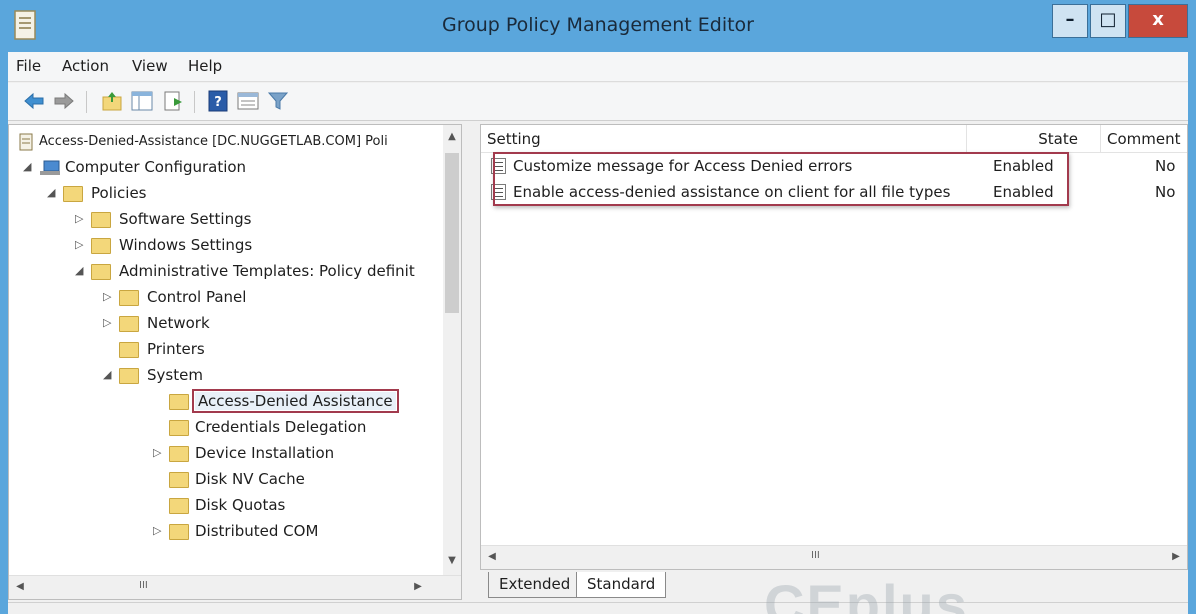 This screenshot has width=1196, height=614. I want to click on scroll-up-arrow-icon: ▲, so click(452, 136).